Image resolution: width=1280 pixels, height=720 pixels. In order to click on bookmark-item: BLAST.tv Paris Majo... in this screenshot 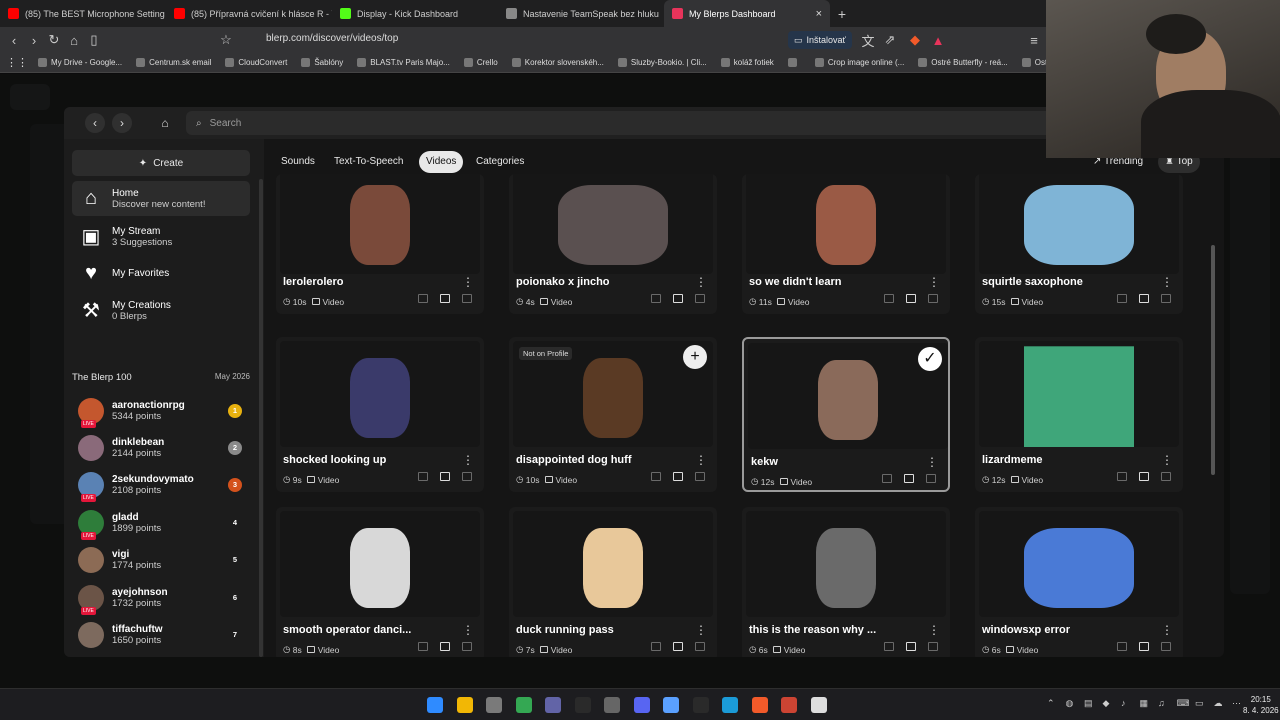, I will do `click(403, 62)`.